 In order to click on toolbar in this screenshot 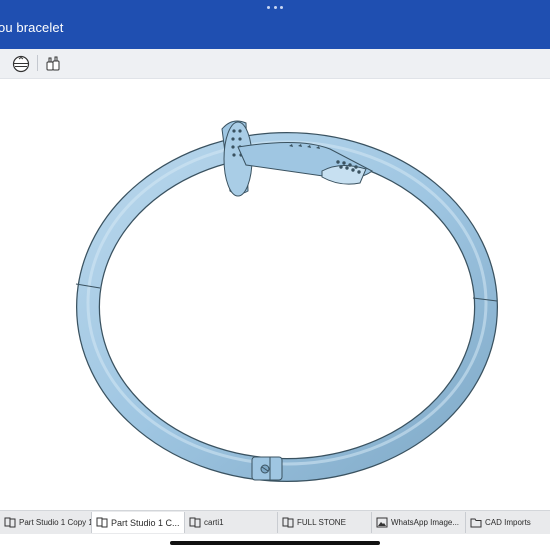, I will do `click(275, 64)`.